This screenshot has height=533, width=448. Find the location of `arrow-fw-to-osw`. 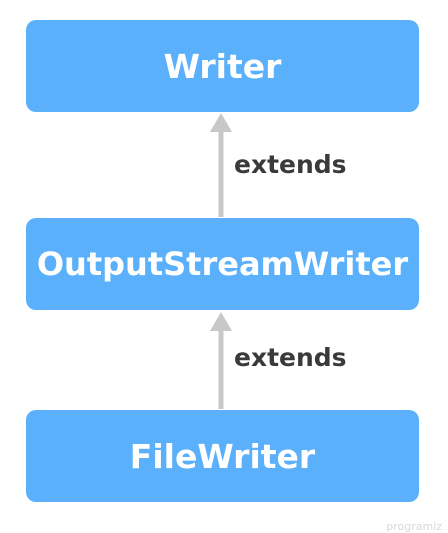

arrow-fw-to-osw is located at coordinates (221, 360).